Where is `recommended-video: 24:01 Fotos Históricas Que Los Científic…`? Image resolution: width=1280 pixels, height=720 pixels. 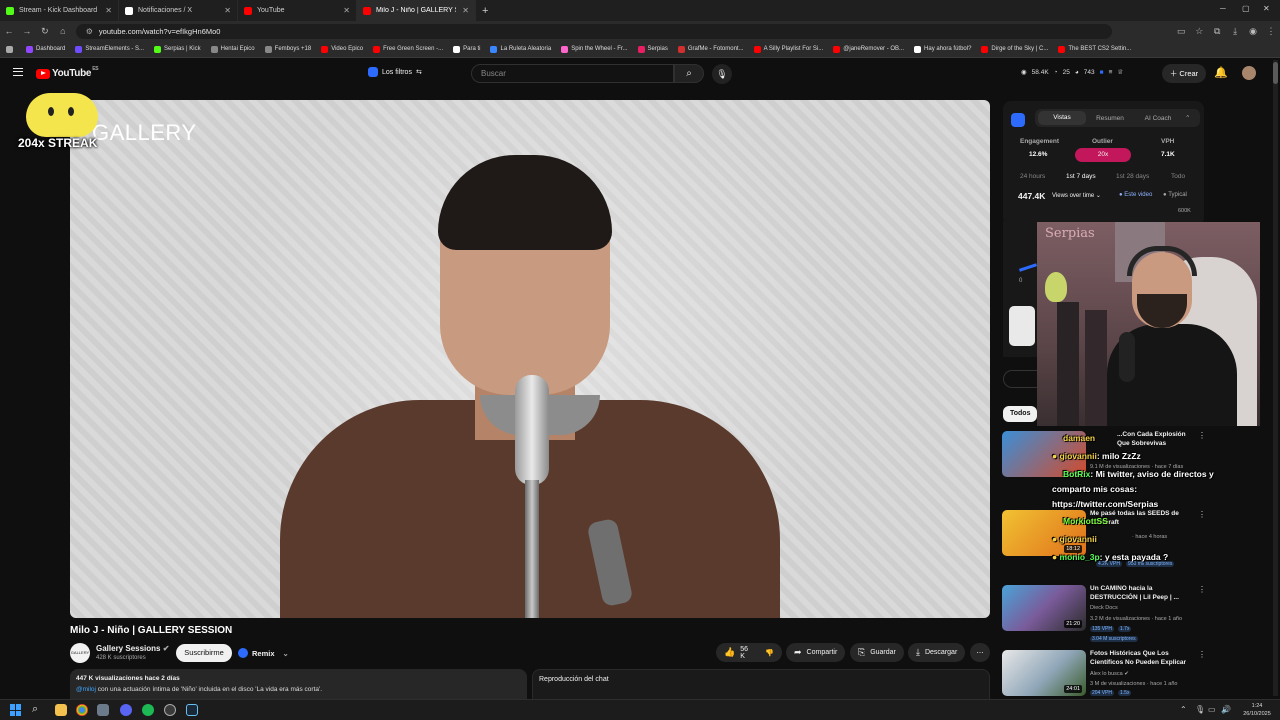
recommended-video: 24:01 Fotos Históricas Que Los Científic… is located at coordinates (1104, 673).